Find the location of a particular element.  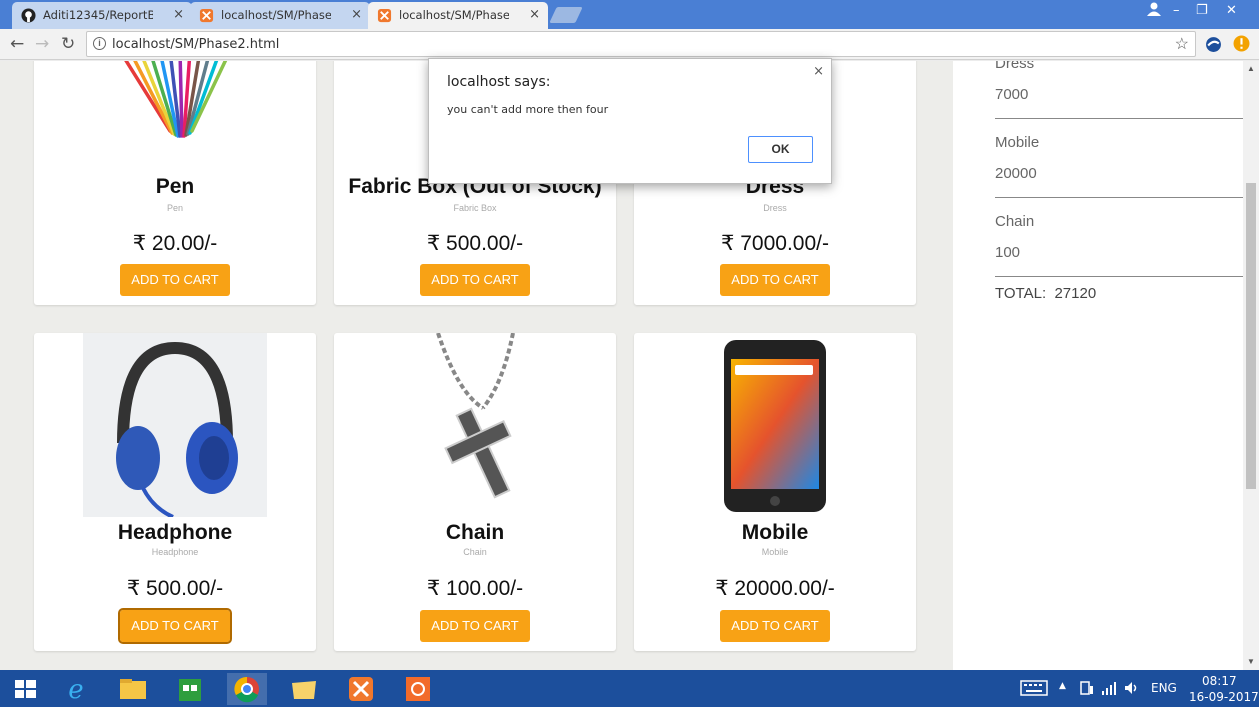

tray-expand-icon: ▲ is located at coordinates (1062, 686).